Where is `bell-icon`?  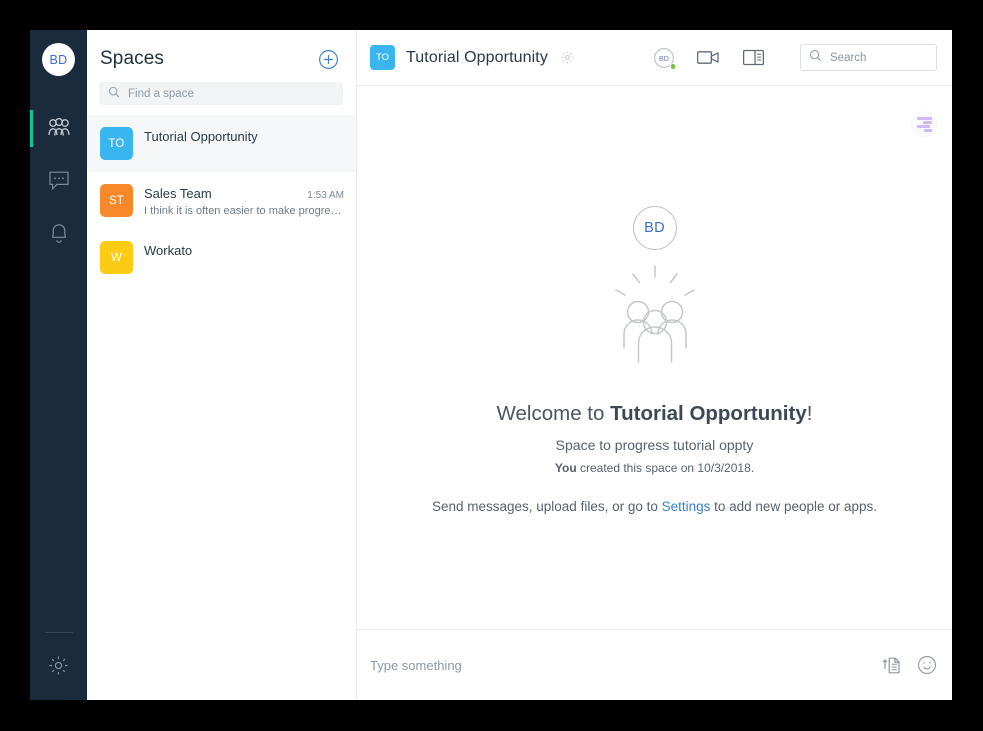 bell-icon is located at coordinates (59, 232).